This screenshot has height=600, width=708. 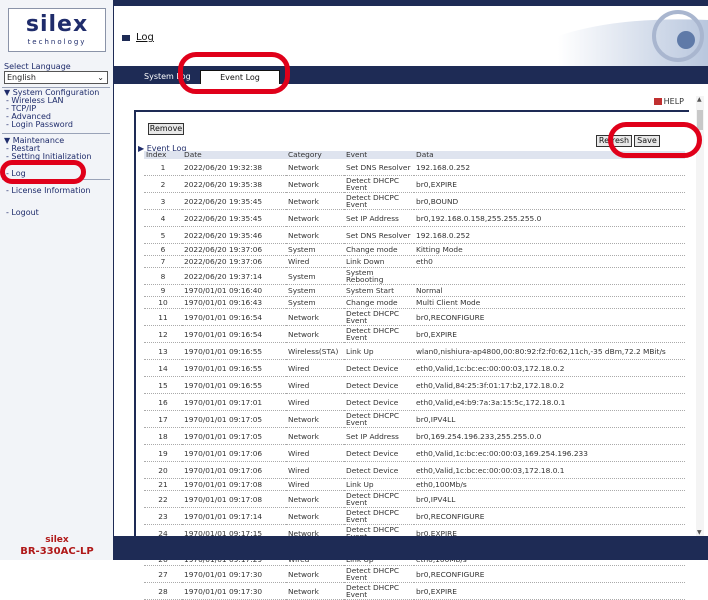 I want to click on cell-index: 2, so click(x=163, y=184).